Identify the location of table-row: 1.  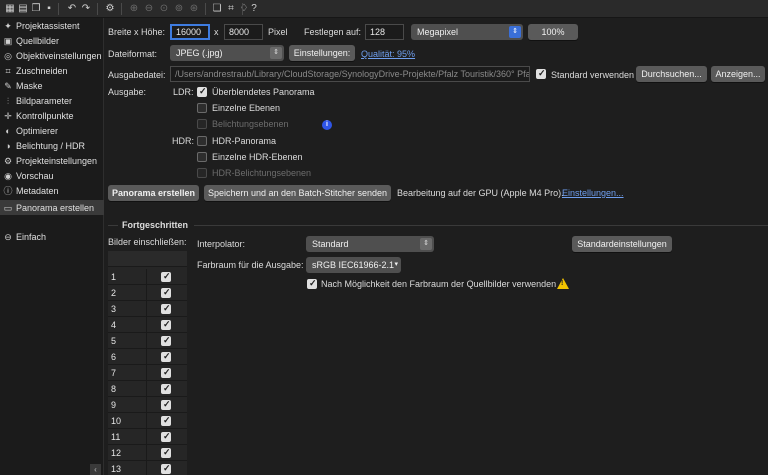
(147, 277).